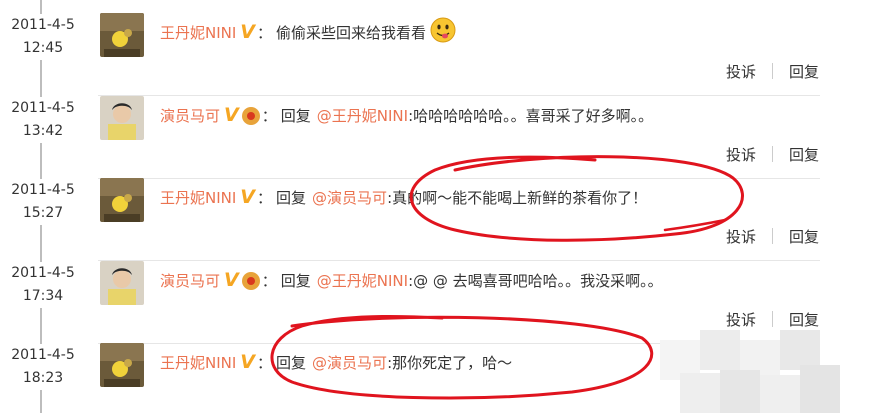 This screenshot has height=413, width=890. I want to click on timestamp: 2011-4-5 12:45, so click(43, 37).